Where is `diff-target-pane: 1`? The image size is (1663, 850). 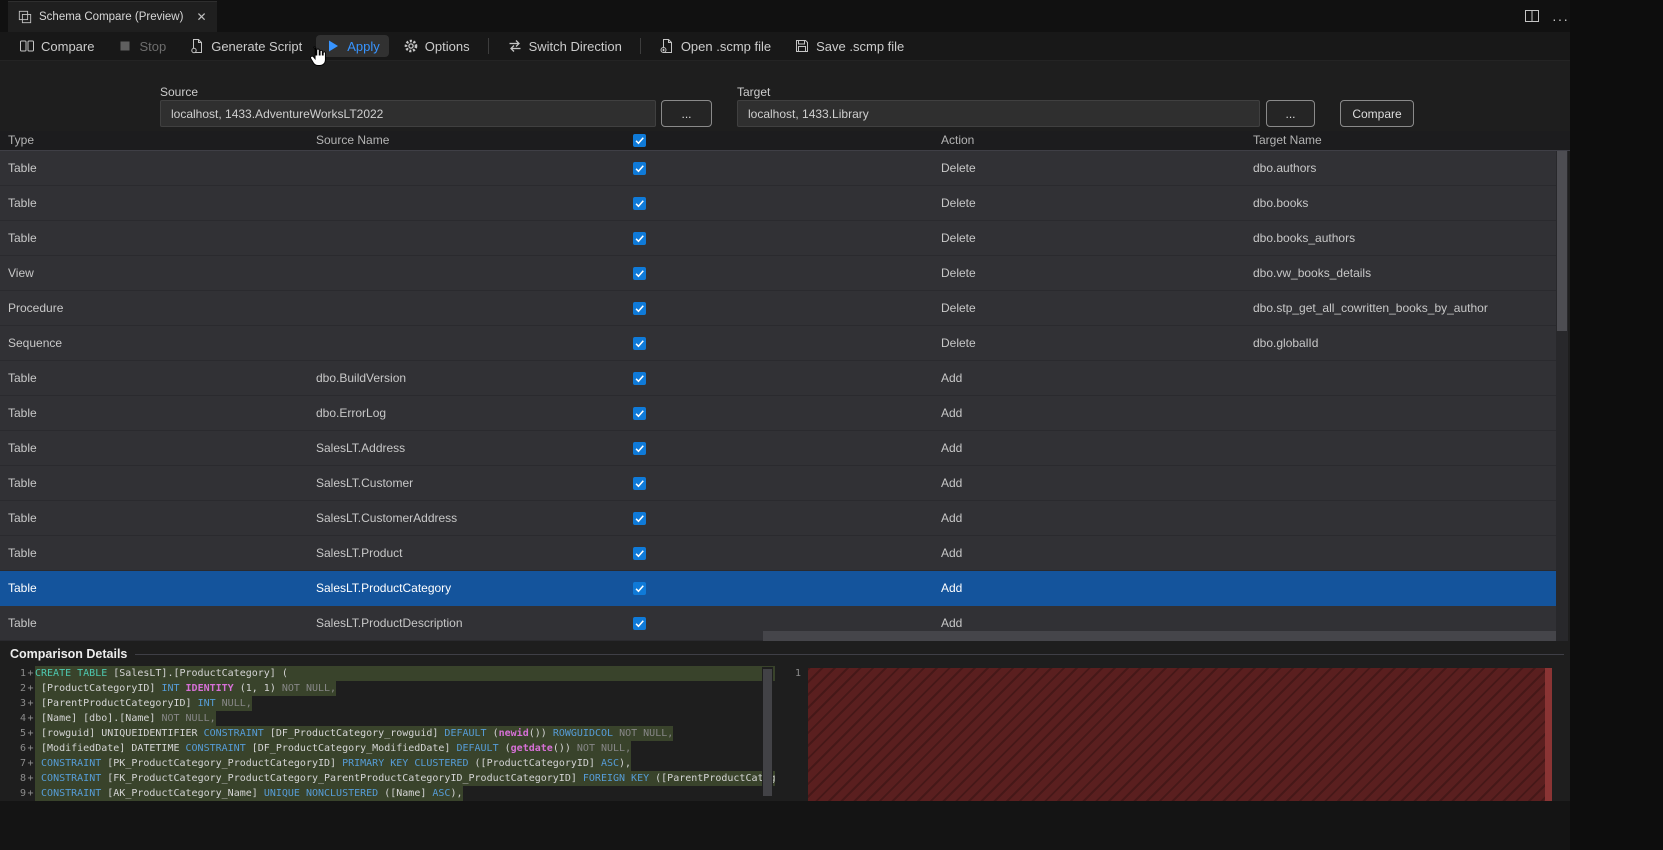
diff-target-pane: 1 is located at coordinates (1170, 733).